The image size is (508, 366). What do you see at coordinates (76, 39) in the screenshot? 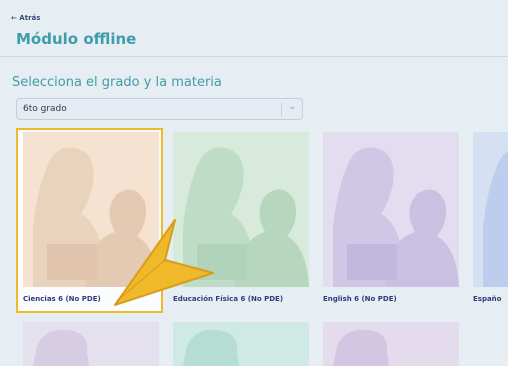
I see `page-title: Módulo offline` at bounding box center [76, 39].